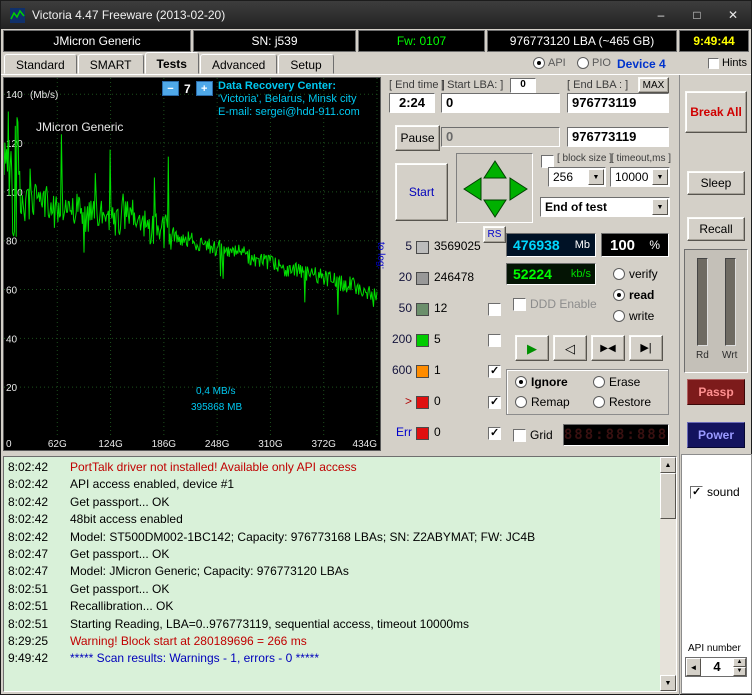 Image resolution: width=752 pixels, height=695 pixels. Describe the element at coordinates (622, 402) in the screenshot. I see `action-restore-option: Restore` at that location.